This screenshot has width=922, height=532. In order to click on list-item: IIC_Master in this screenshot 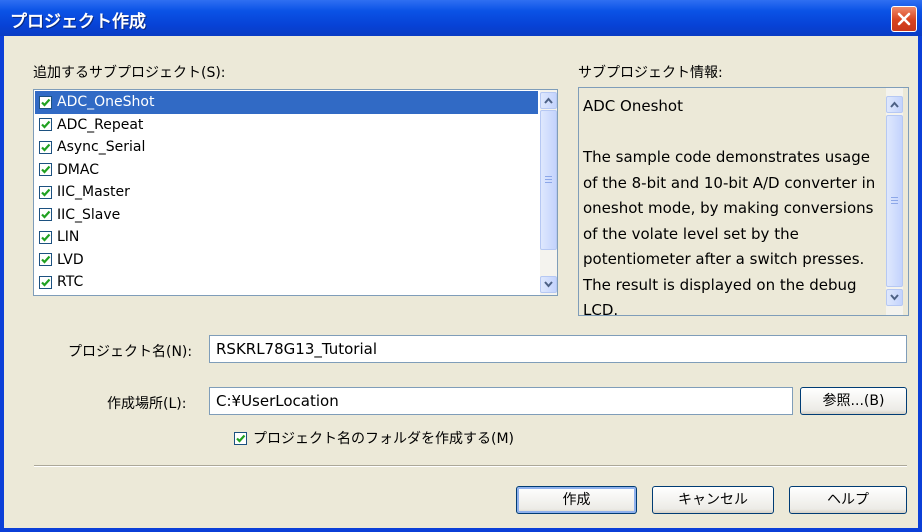, I will do `click(286, 192)`.